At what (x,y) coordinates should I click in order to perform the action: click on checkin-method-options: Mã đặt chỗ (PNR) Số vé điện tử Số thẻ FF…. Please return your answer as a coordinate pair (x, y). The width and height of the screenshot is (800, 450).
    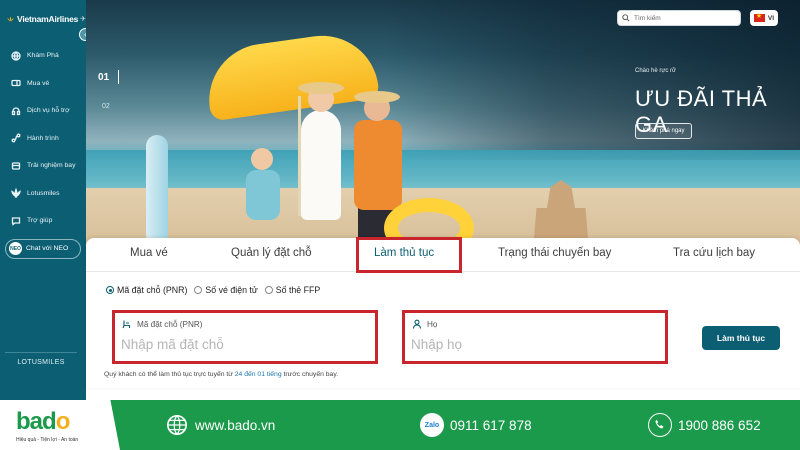
    Looking at the image, I should click on (216, 290).